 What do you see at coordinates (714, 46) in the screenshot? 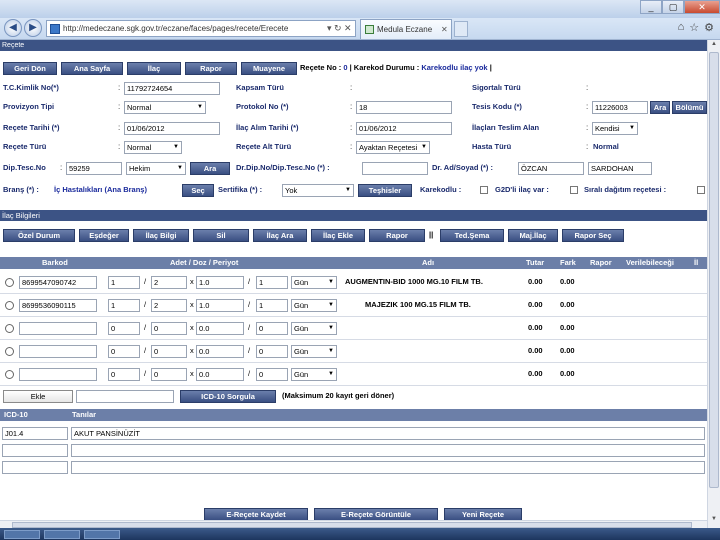
I see `scroll-up-icon: ▲` at bounding box center [714, 46].